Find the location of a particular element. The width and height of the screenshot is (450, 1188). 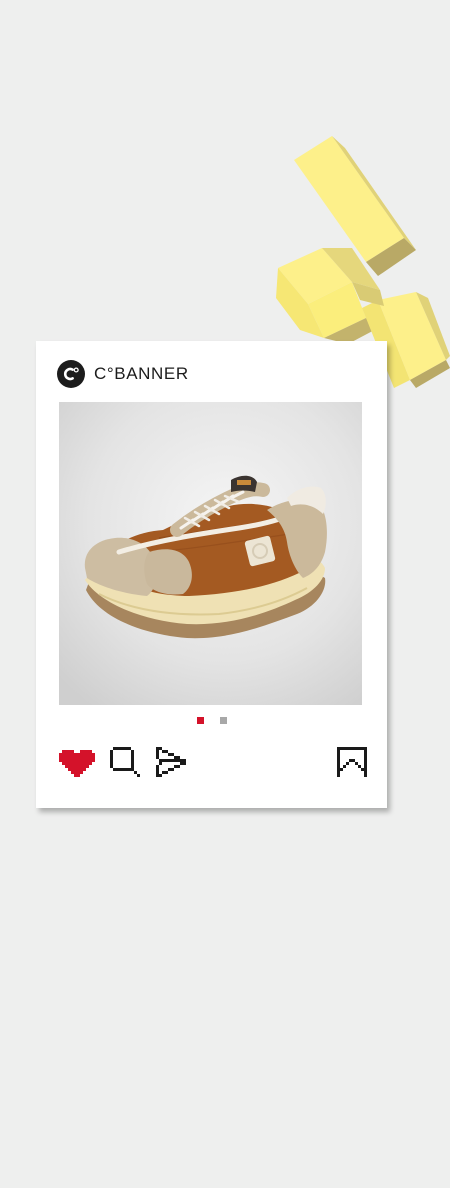

like-button is located at coordinates (77, 762).